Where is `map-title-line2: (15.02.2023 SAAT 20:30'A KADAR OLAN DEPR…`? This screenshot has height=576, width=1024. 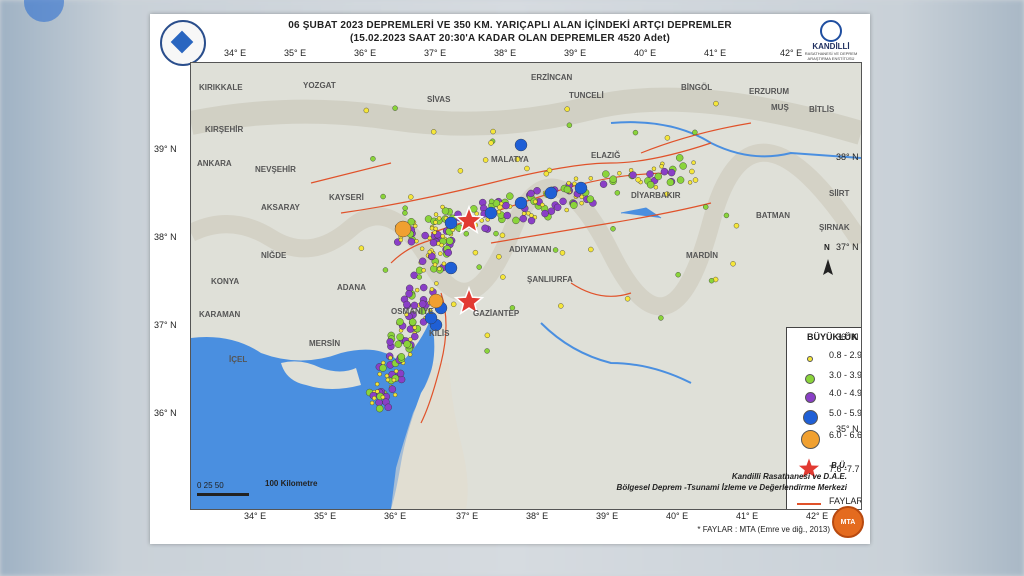 map-title-line2: (15.02.2023 SAAT 20:30'A KADAR OLAN DEPR… is located at coordinates (510, 38).